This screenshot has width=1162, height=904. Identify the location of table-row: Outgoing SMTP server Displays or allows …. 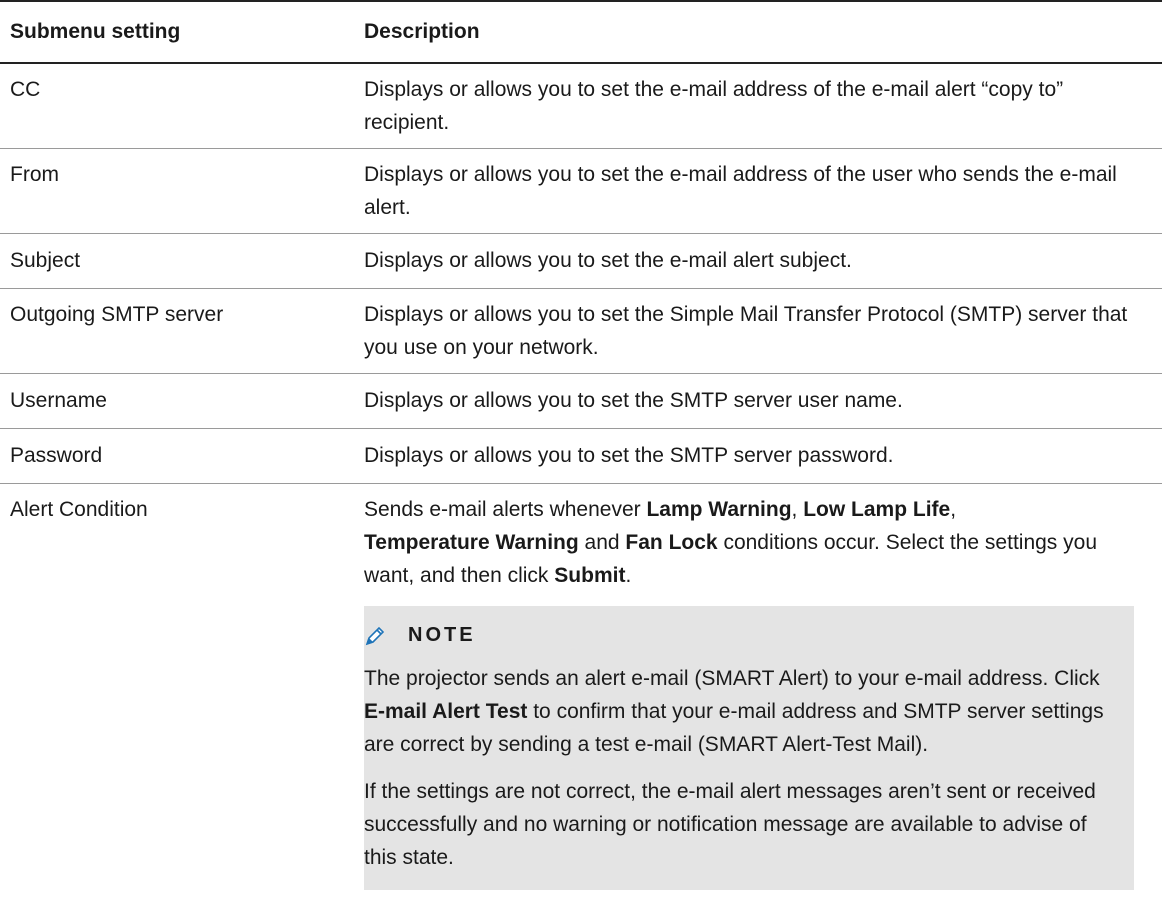
(581, 331).